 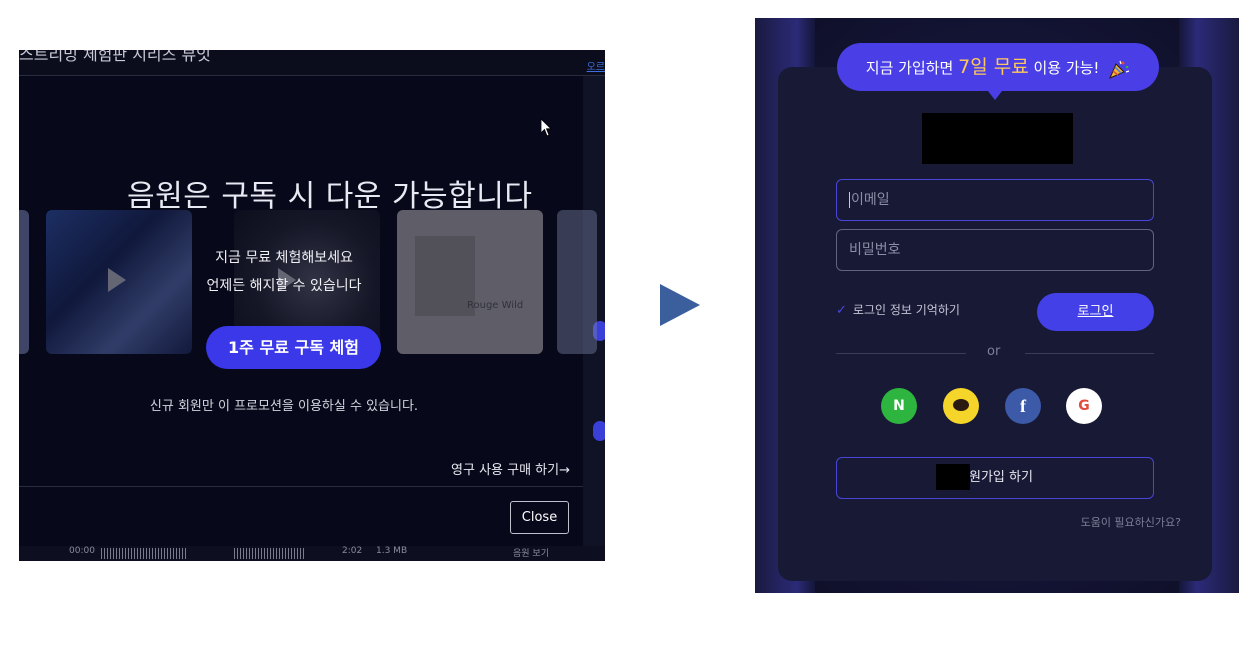 What do you see at coordinates (1131, 522) in the screenshot?
I see `help-link: 도움이 필요하신가요?` at bounding box center [1131, 522].